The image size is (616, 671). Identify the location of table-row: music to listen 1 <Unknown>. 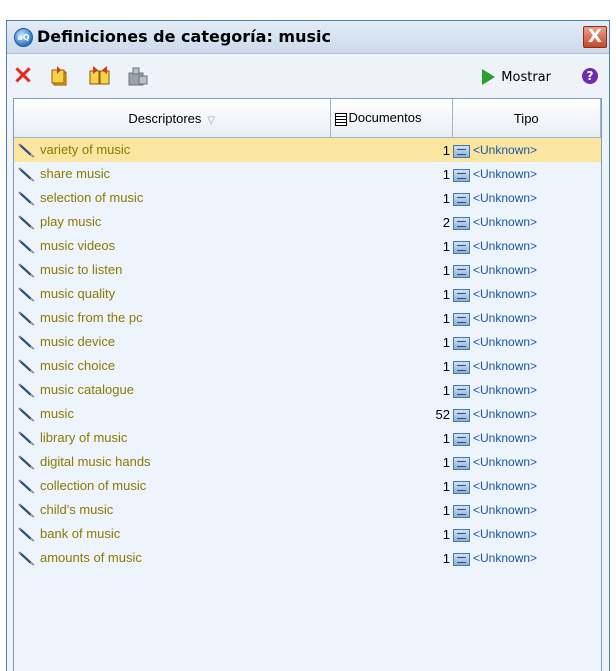
(307, 270).